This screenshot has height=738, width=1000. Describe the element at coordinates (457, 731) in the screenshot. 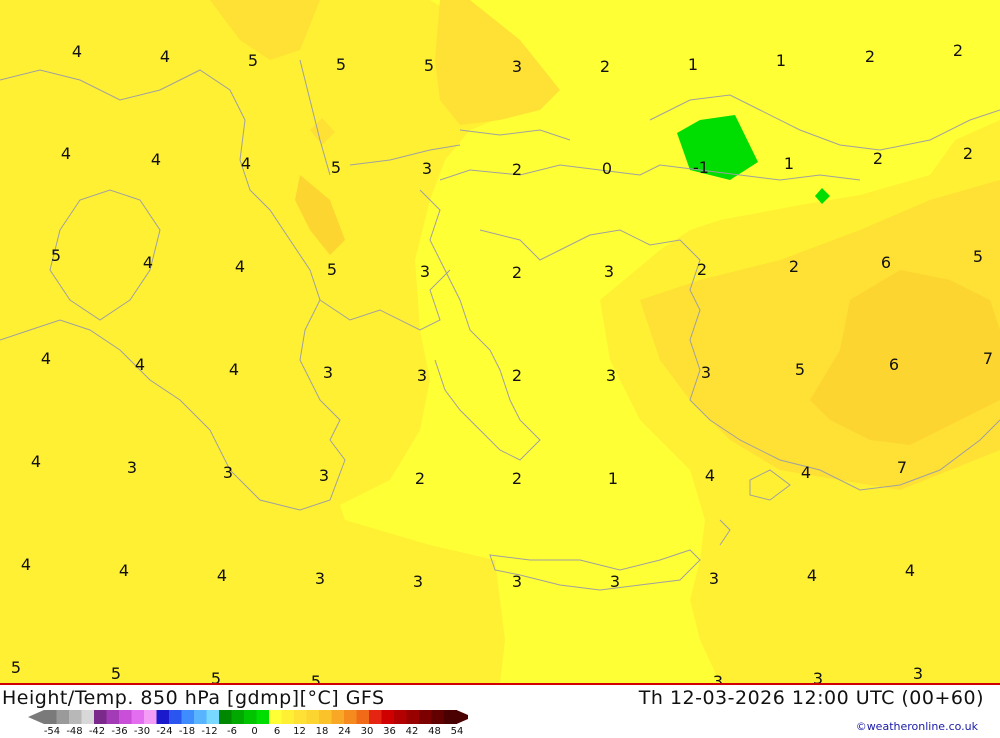

I see `scale-tick-label: 54` at that location.